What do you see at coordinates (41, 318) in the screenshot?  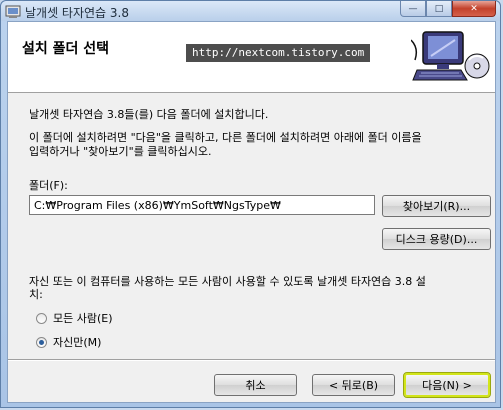 I see `radio-button-everyone` at bounding box center [41, 318].